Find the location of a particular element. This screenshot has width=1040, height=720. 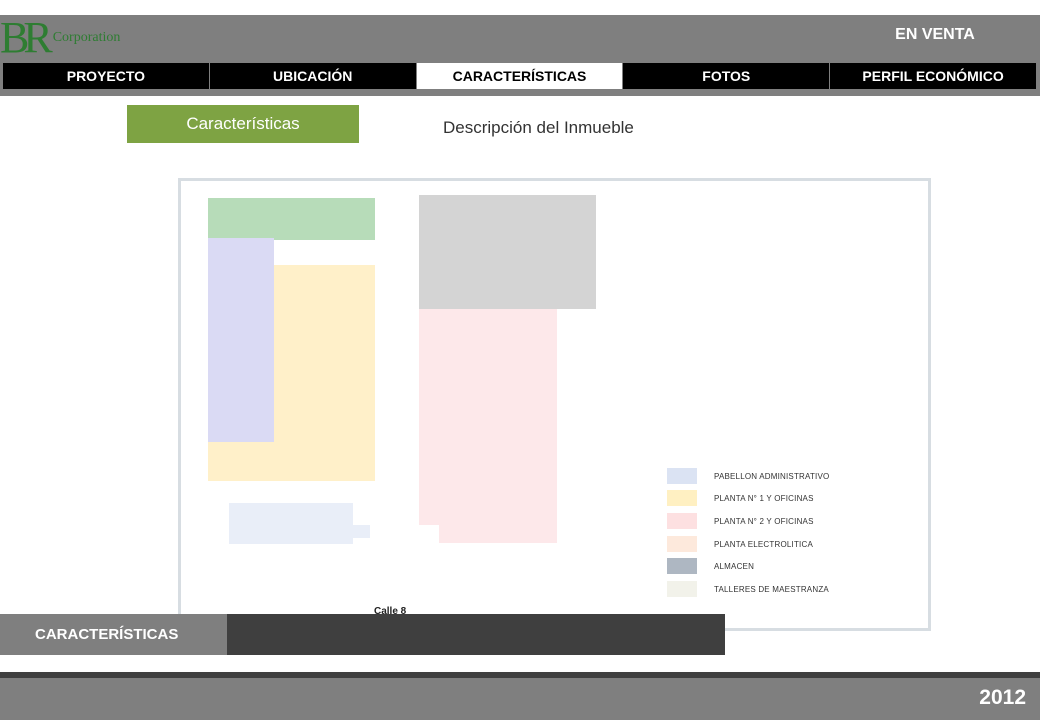

plan-block-planta-1-lower is located at coordinates (241, 461).